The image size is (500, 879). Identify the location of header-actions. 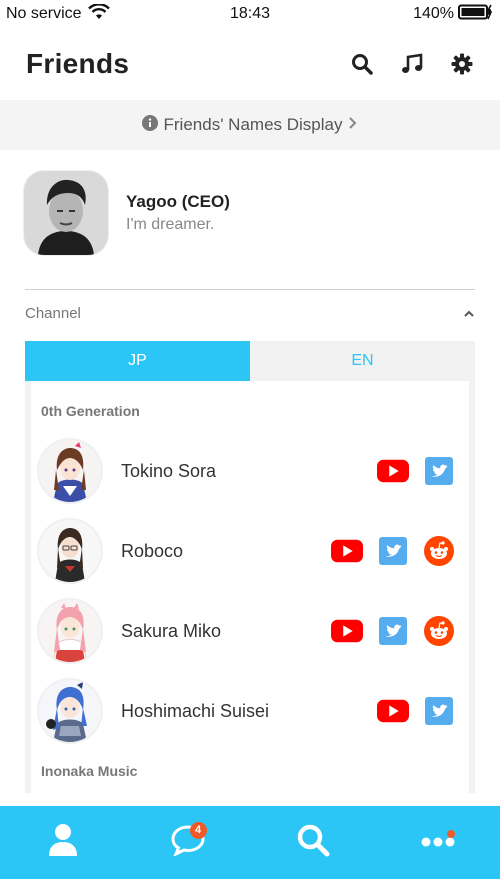
(412, 64).